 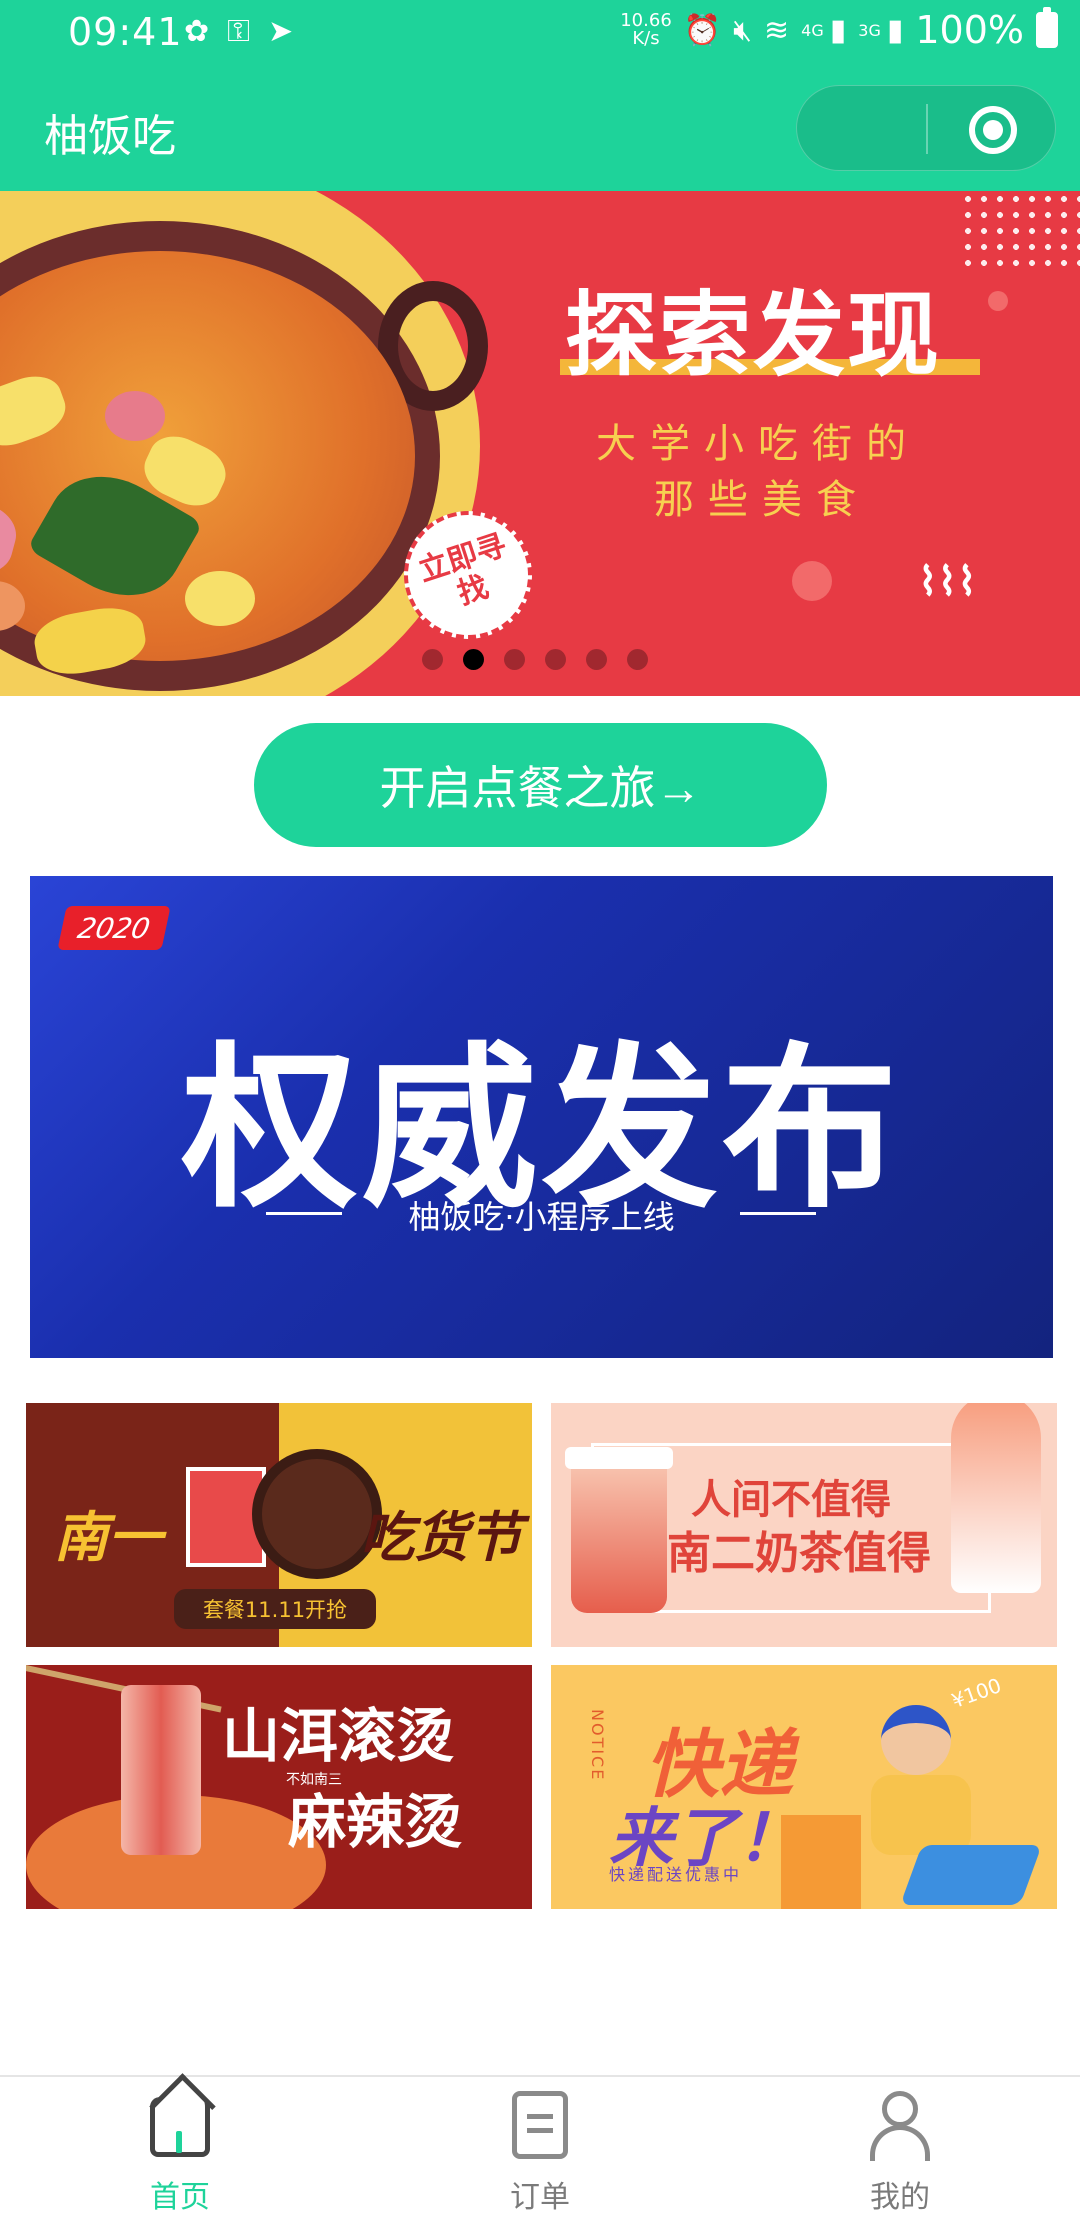 I want to click on home-icon, so click(x=180, y=2128).